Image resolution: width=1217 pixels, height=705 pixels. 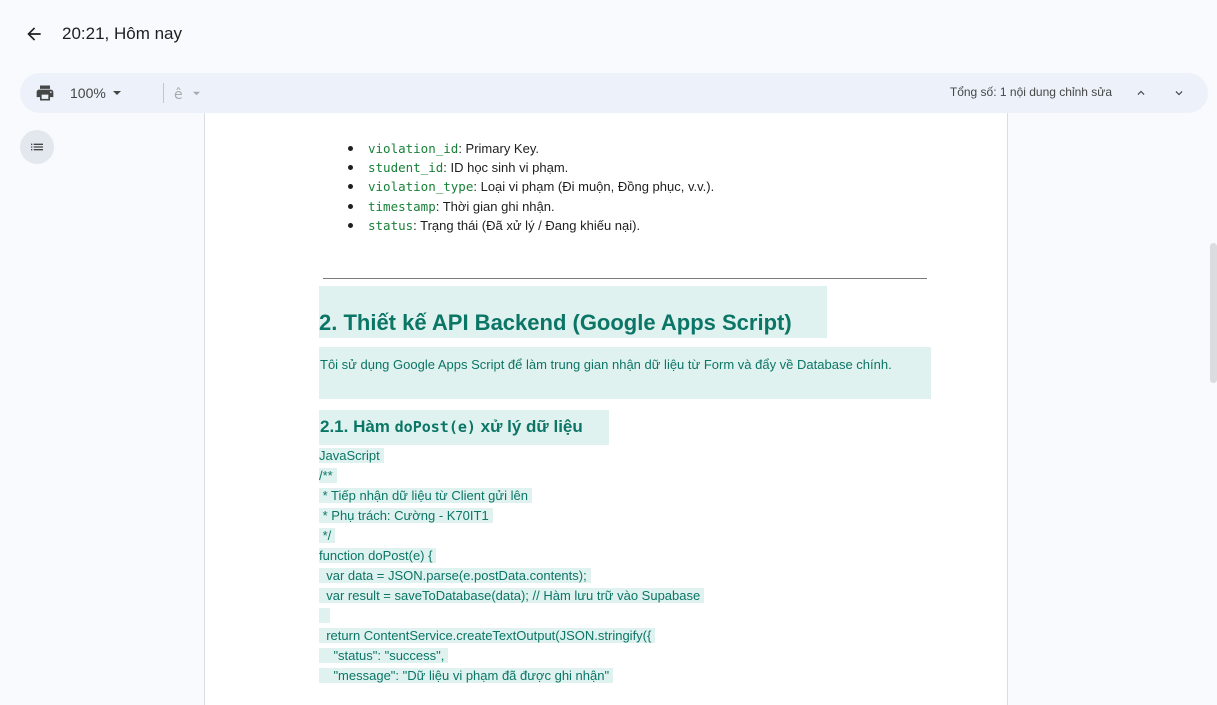 I want to click on previous-edit-button, so click(x=1141, y=93).